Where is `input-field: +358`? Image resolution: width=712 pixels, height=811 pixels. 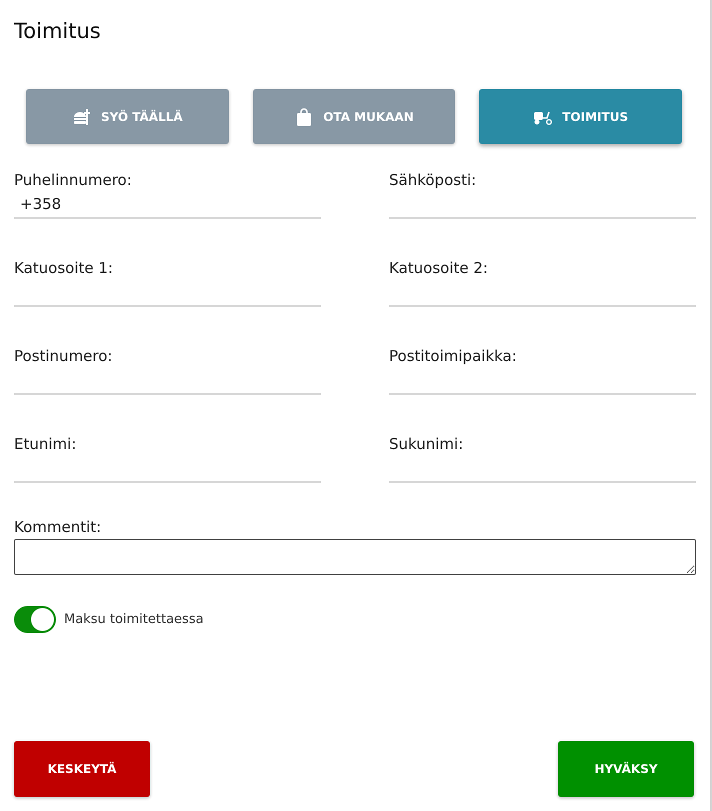 input-field: +358 is located at coordinates (167, 205).